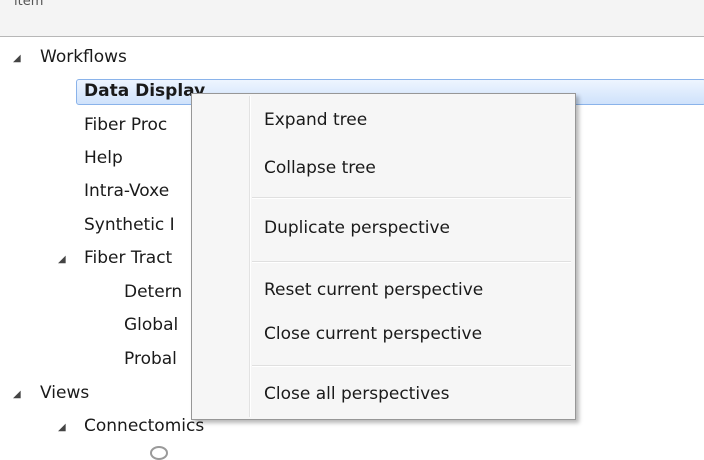 This screenshot has height=460, width=704. I want to click on panel-header: item, so click(352, 18).